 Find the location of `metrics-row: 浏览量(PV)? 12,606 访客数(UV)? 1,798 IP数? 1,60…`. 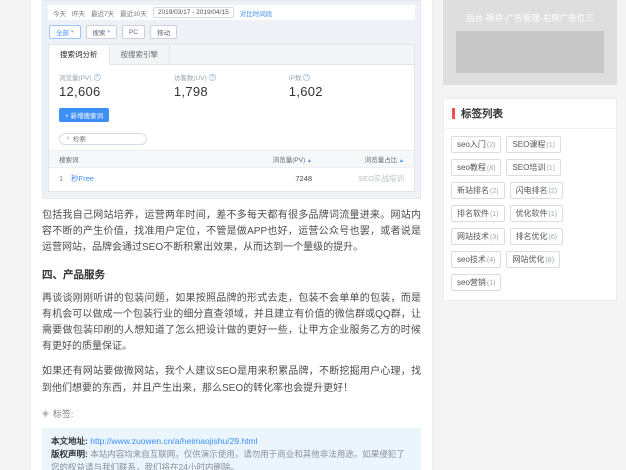

metrics-row: 浏览量(PV)? 12,606 访客数(UV)? 1,798 IP数? 1,60… is located at coordinates (231, 84).